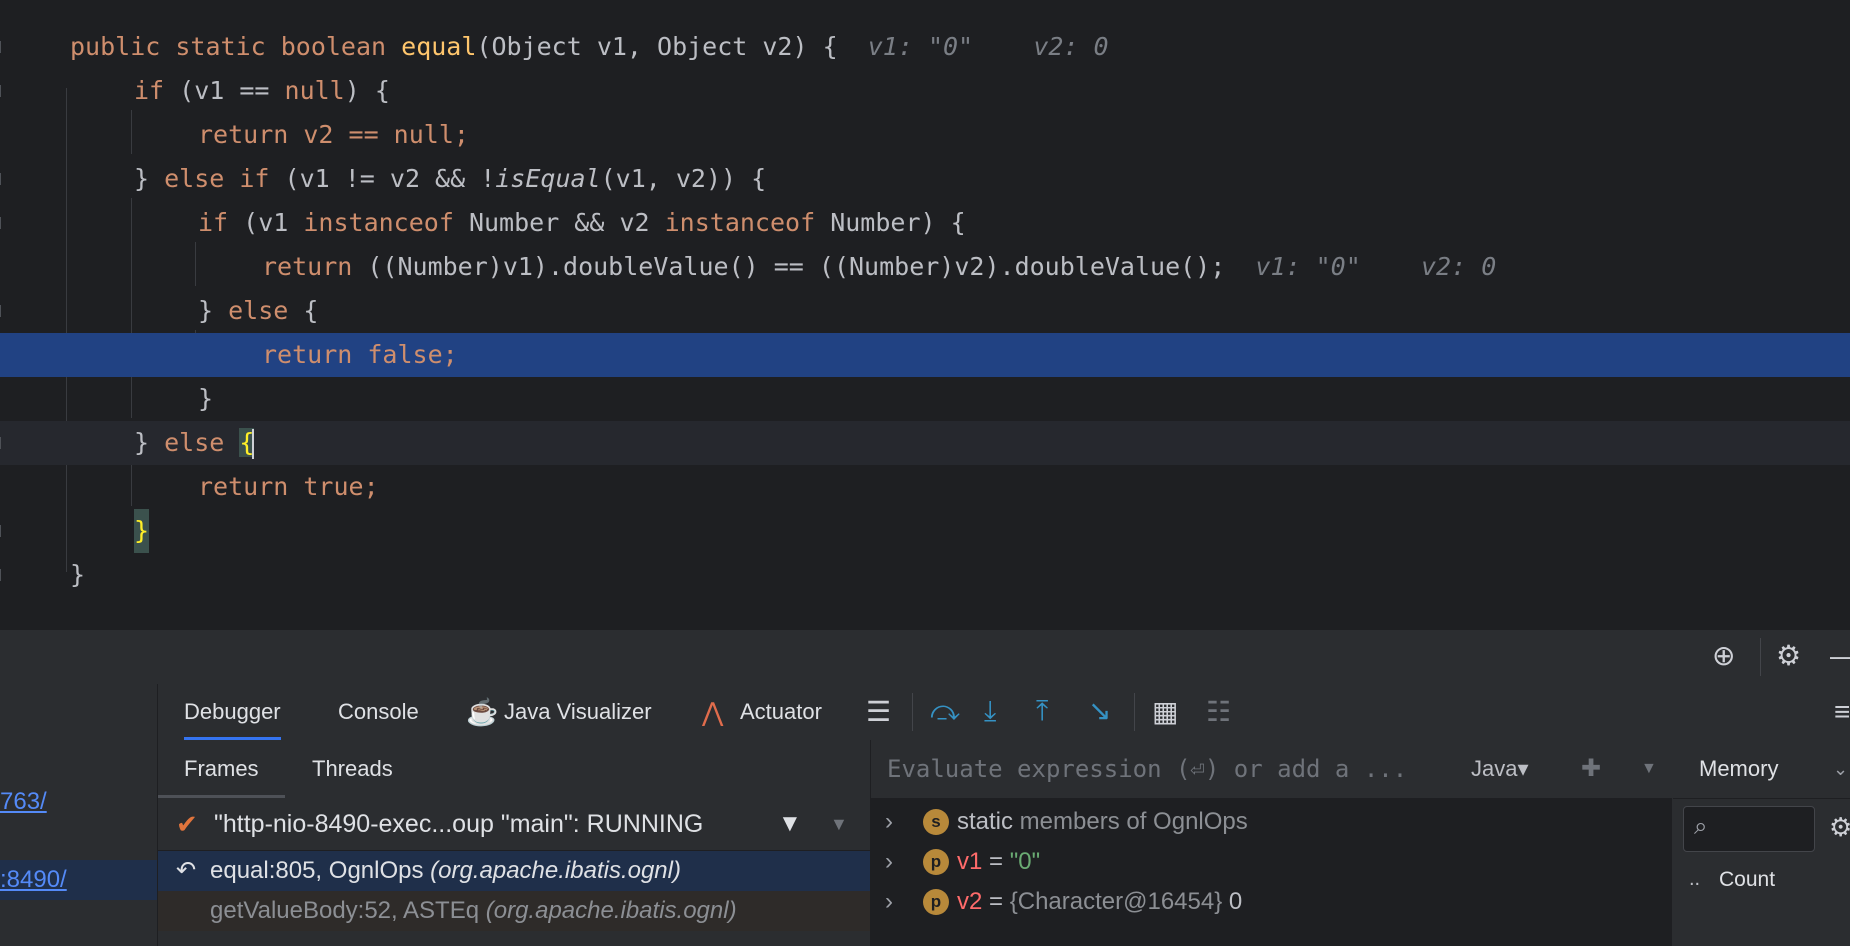  I want to click on text-cursor, so click(253, 444).